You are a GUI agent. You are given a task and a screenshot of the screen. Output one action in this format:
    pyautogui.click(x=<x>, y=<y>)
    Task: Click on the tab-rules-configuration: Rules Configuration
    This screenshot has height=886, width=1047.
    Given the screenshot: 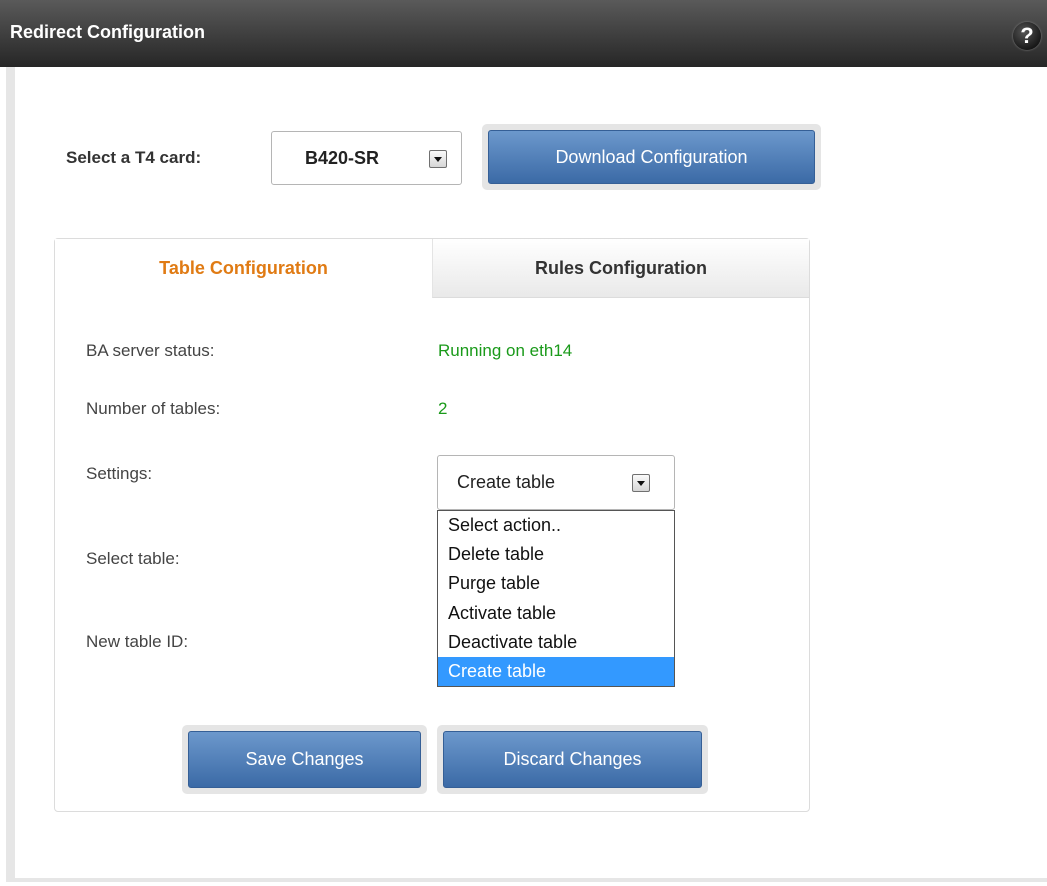 What is the action you would take?
    pyautogui.click(x=620, y=268)
    